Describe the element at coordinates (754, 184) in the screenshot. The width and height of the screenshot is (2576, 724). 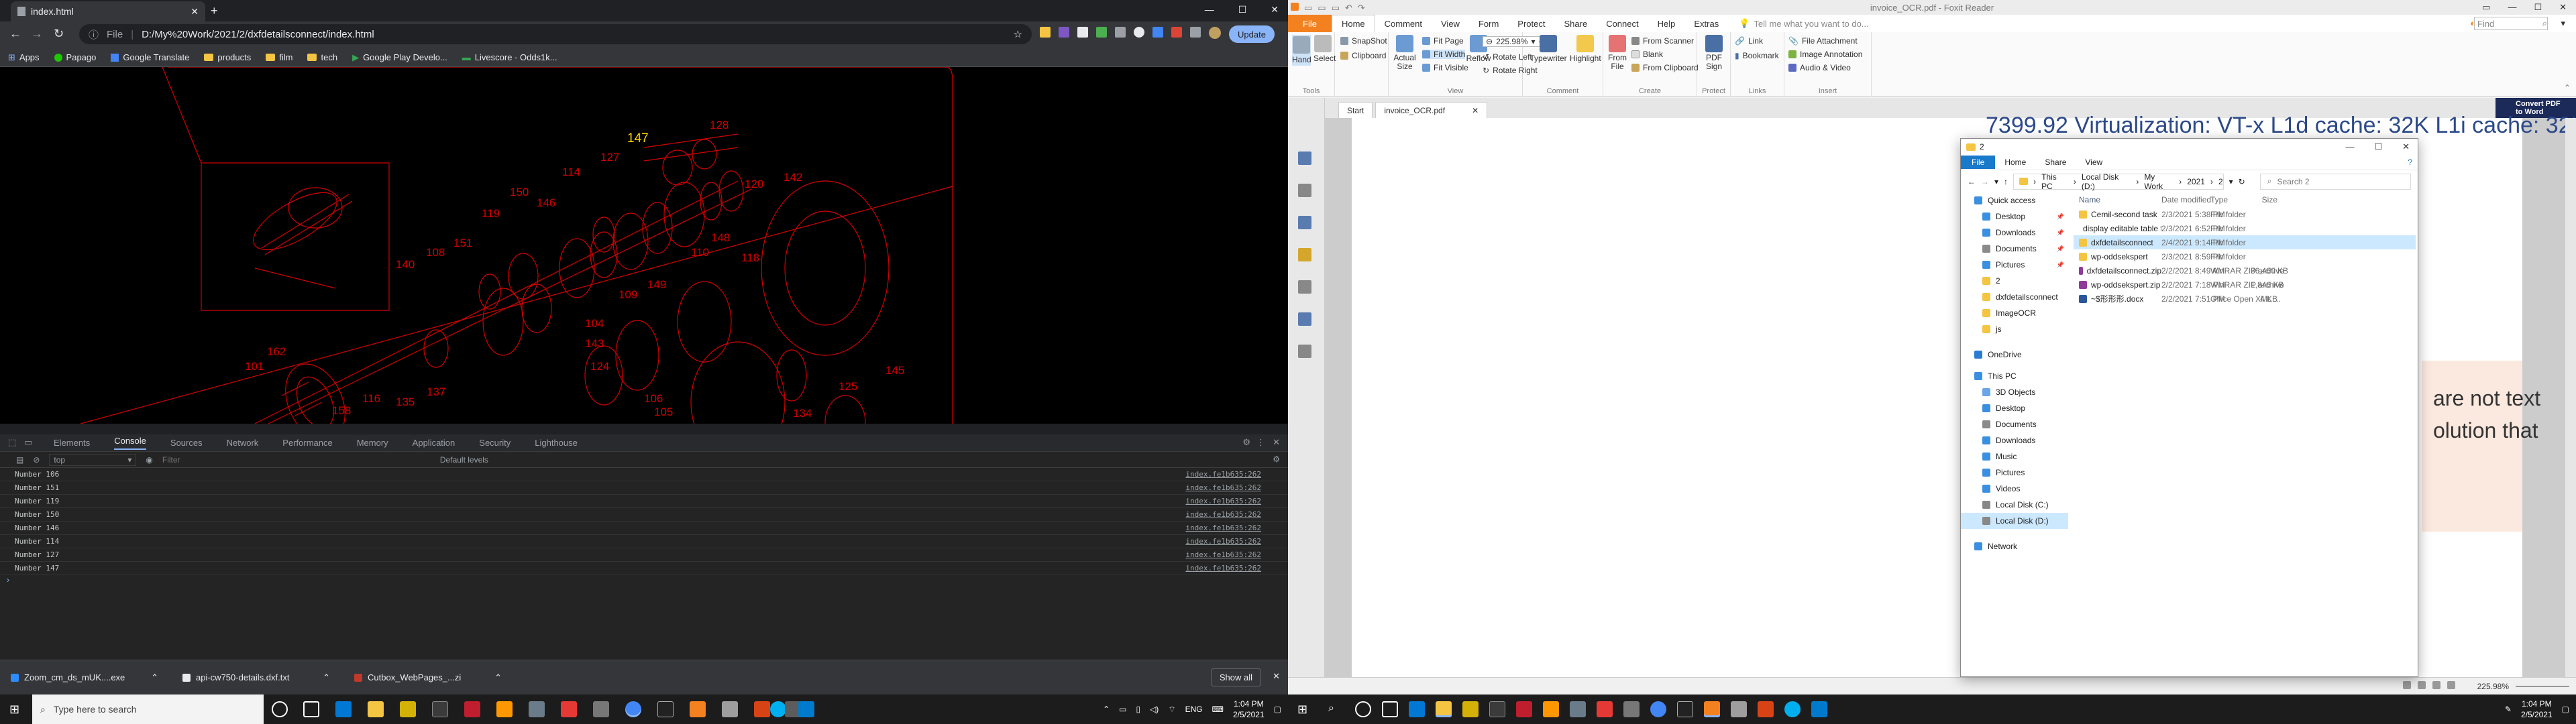
I see `part-number-label: 120` at that location.